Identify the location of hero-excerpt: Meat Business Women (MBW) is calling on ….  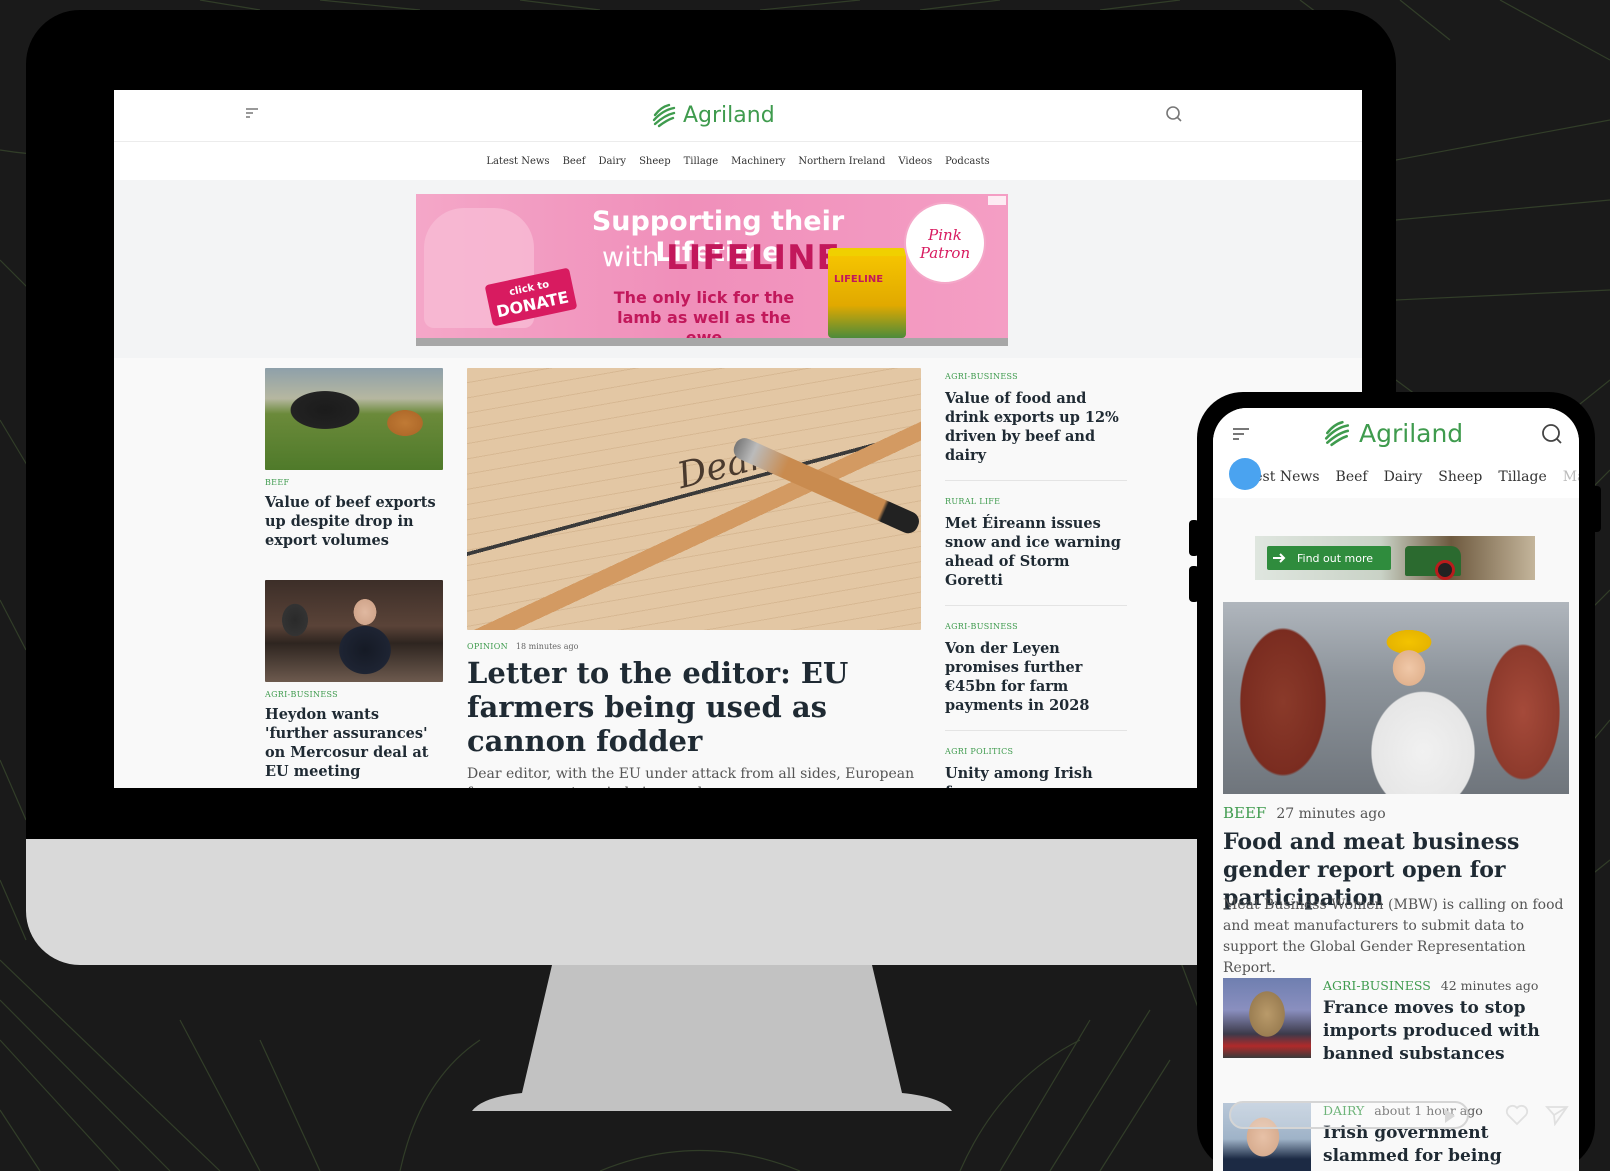
(1393, 936).